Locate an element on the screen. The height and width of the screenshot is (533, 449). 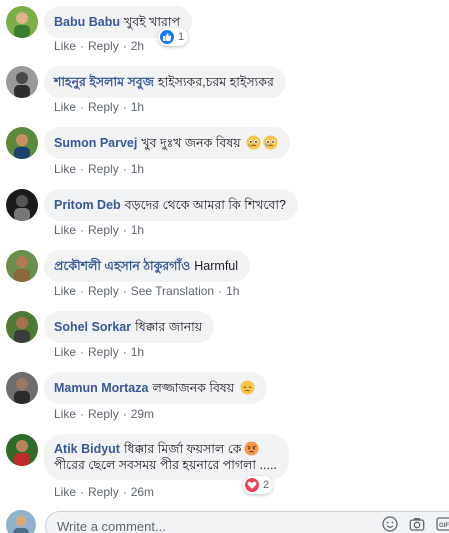
comment-actions: Like · Reply · 2h is located at coordinates (99, 46).